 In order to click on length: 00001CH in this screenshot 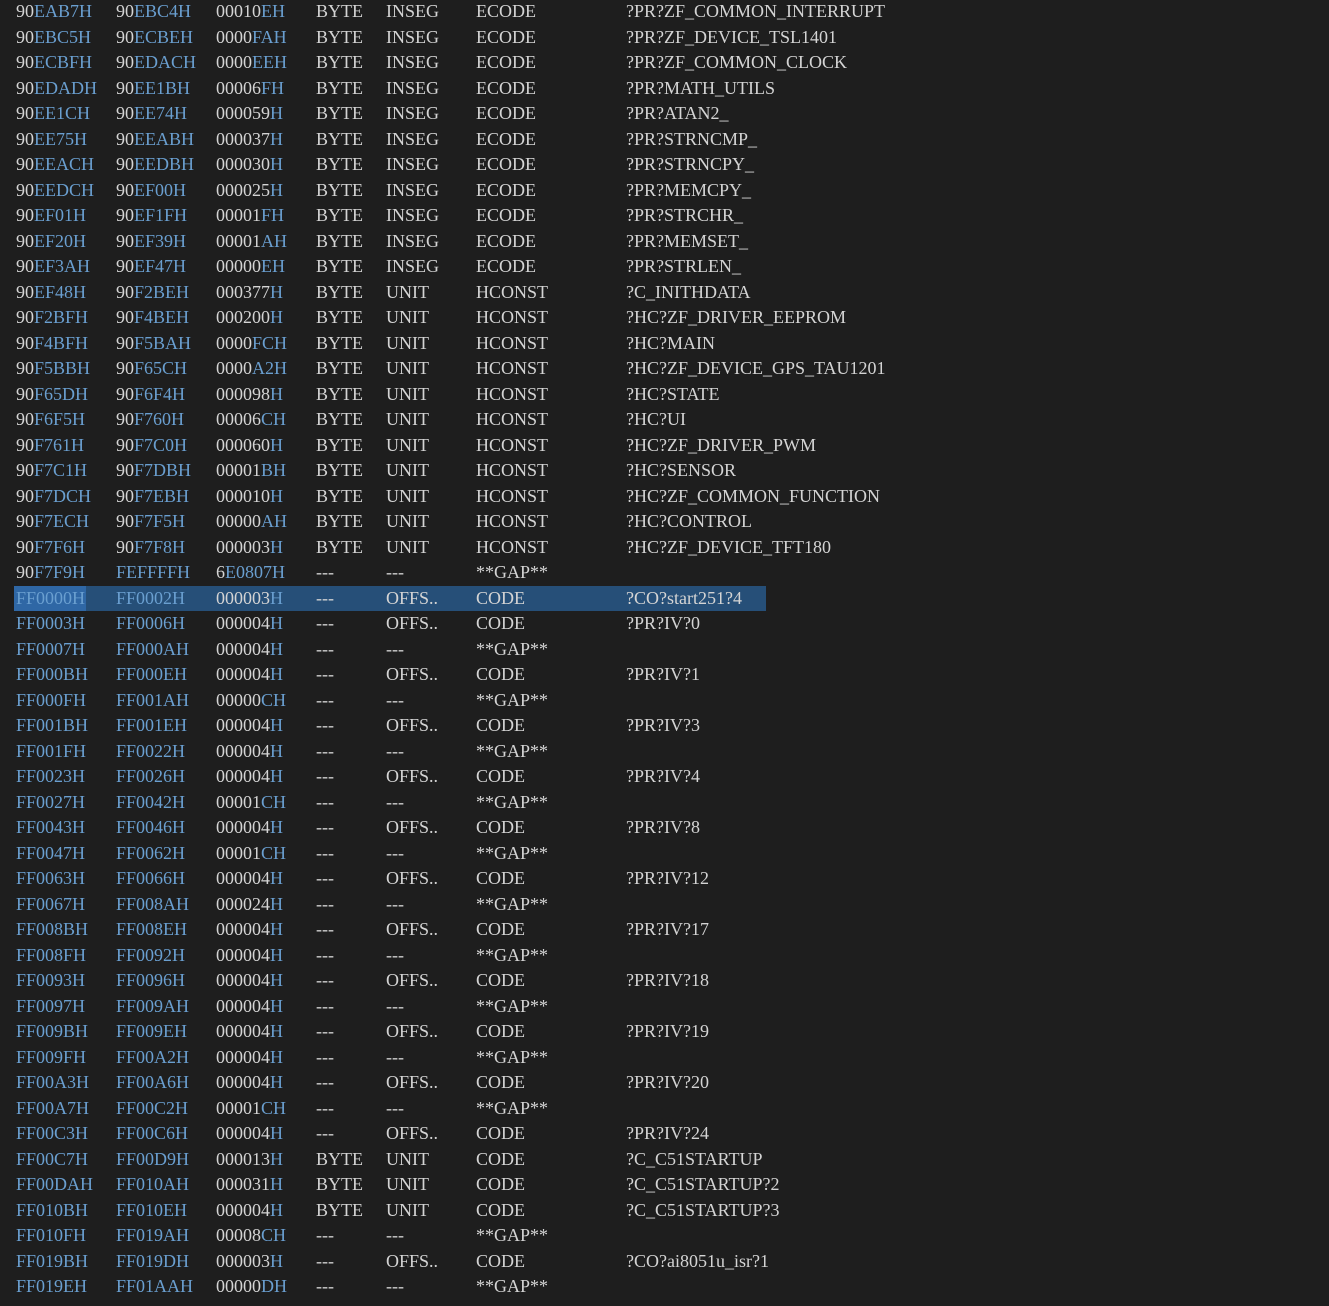, I will do `click(251, 852)`.